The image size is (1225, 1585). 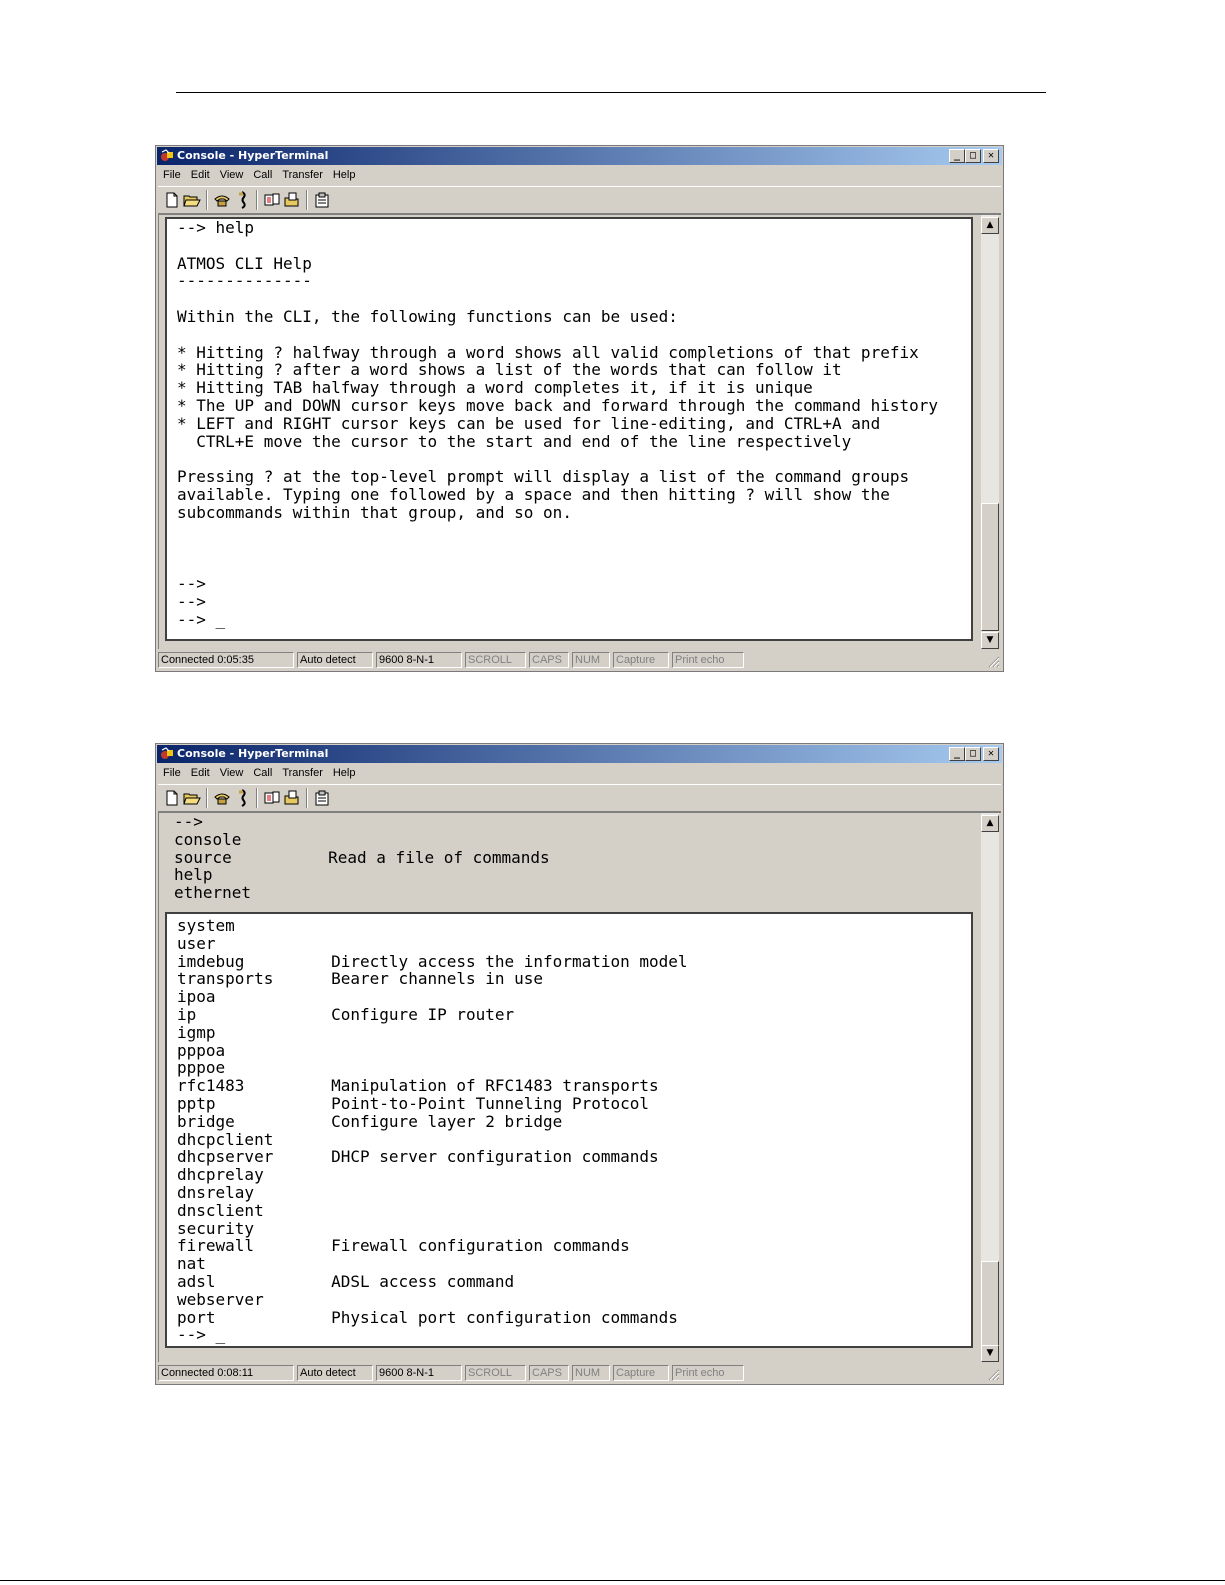 What do you see at coordinates (216, 1192) in the screenshot?
I see `terminal-line: dnsrelay` at bounding box center [216, 1192].